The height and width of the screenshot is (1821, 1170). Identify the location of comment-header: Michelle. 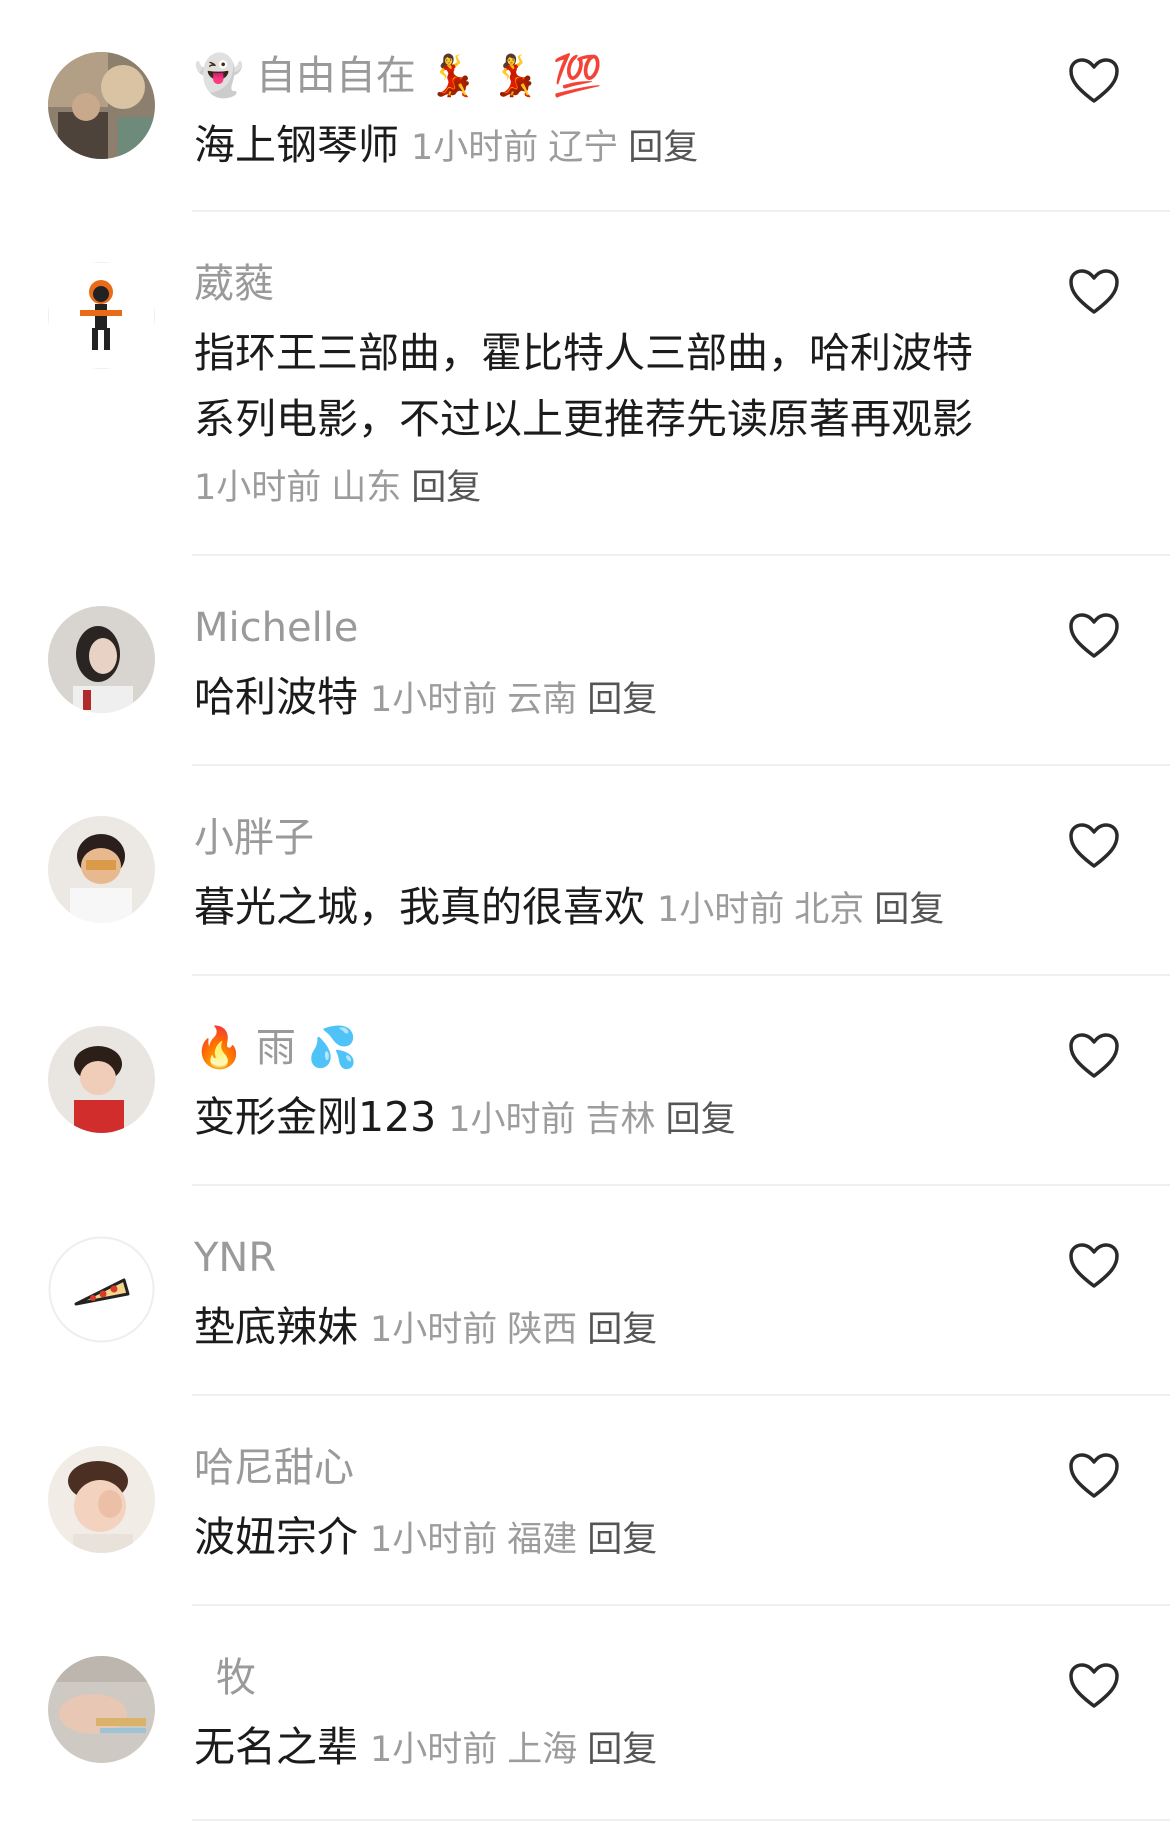
(597, 628).